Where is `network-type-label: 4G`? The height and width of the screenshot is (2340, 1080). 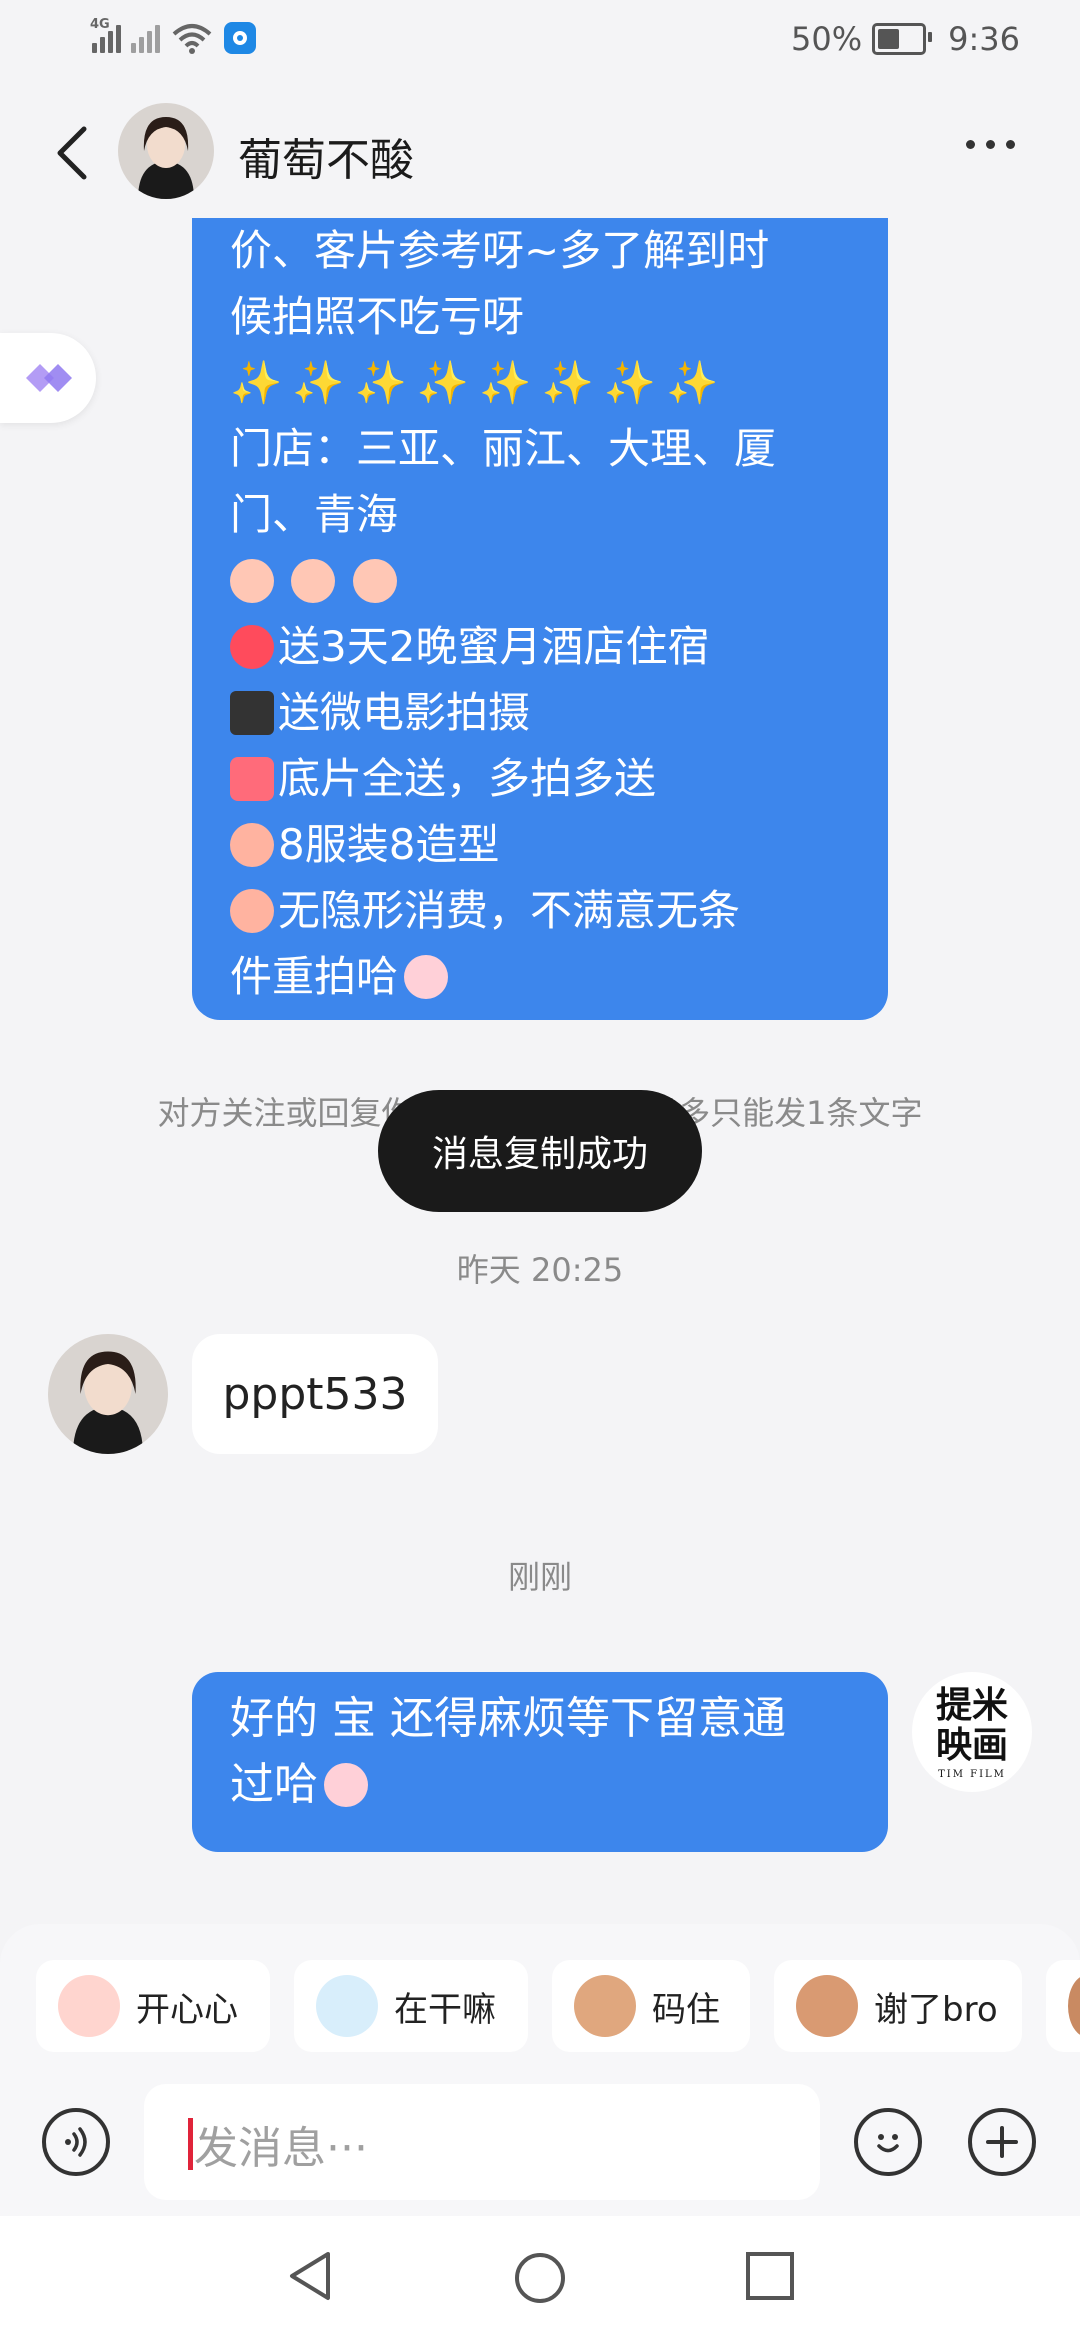 network-type-label: 4G is located at coordinates (100, 24).